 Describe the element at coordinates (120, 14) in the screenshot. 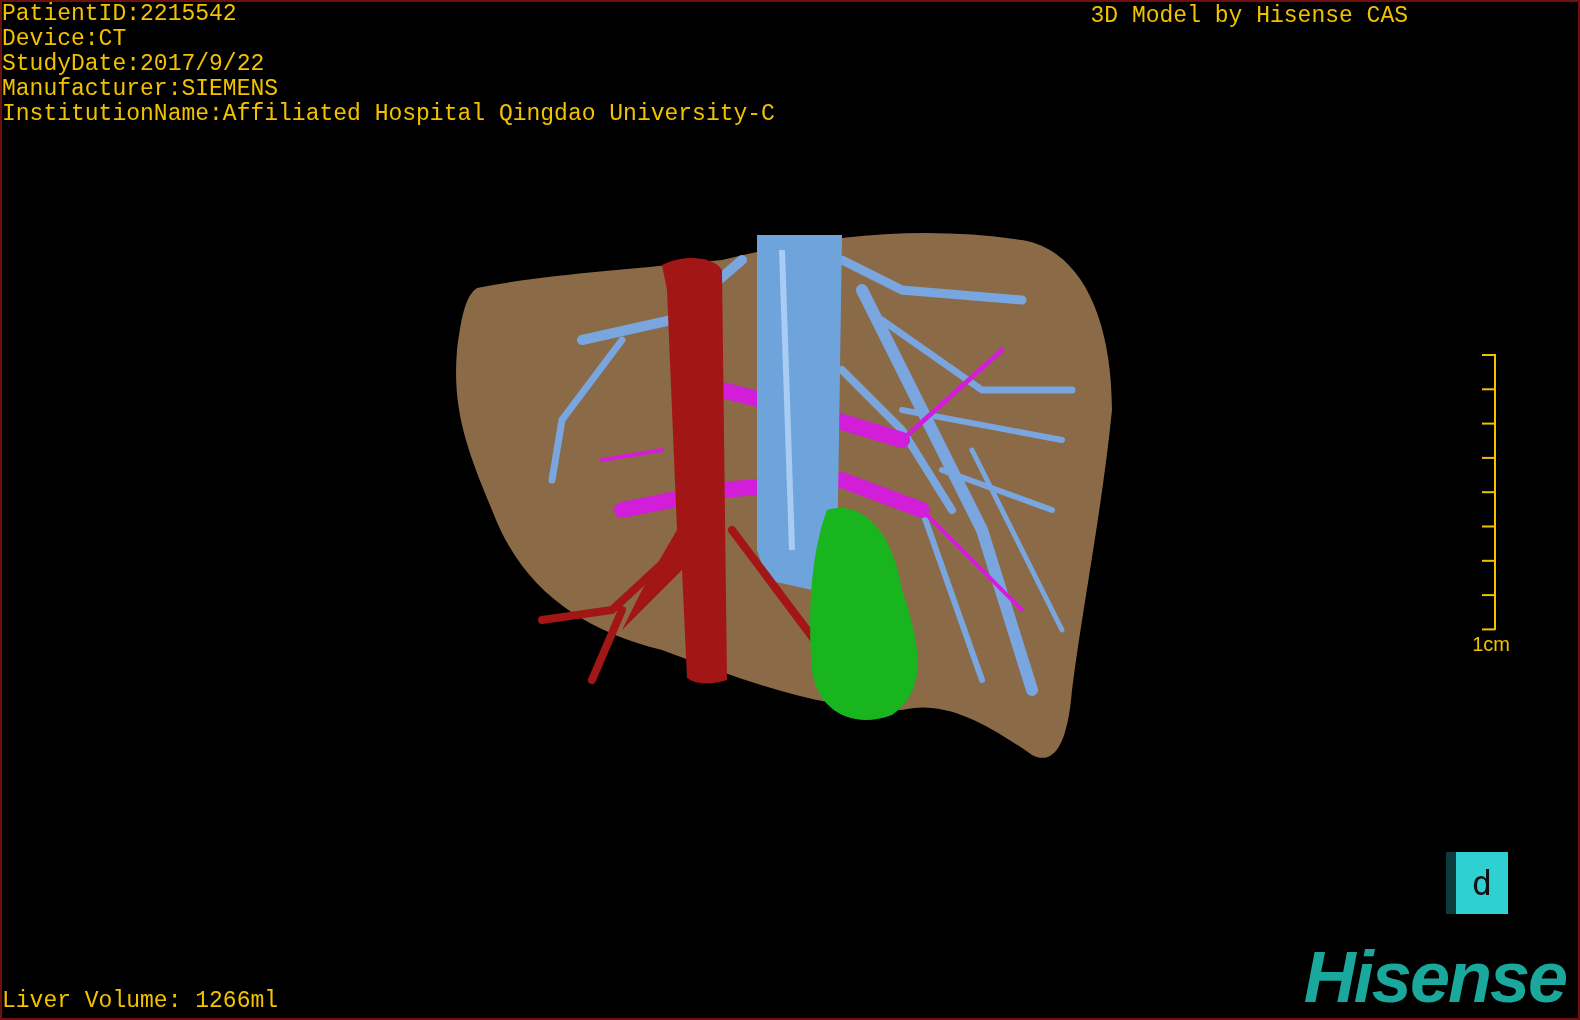

I see `patient-info-text: PatientID:2215542` at that location.